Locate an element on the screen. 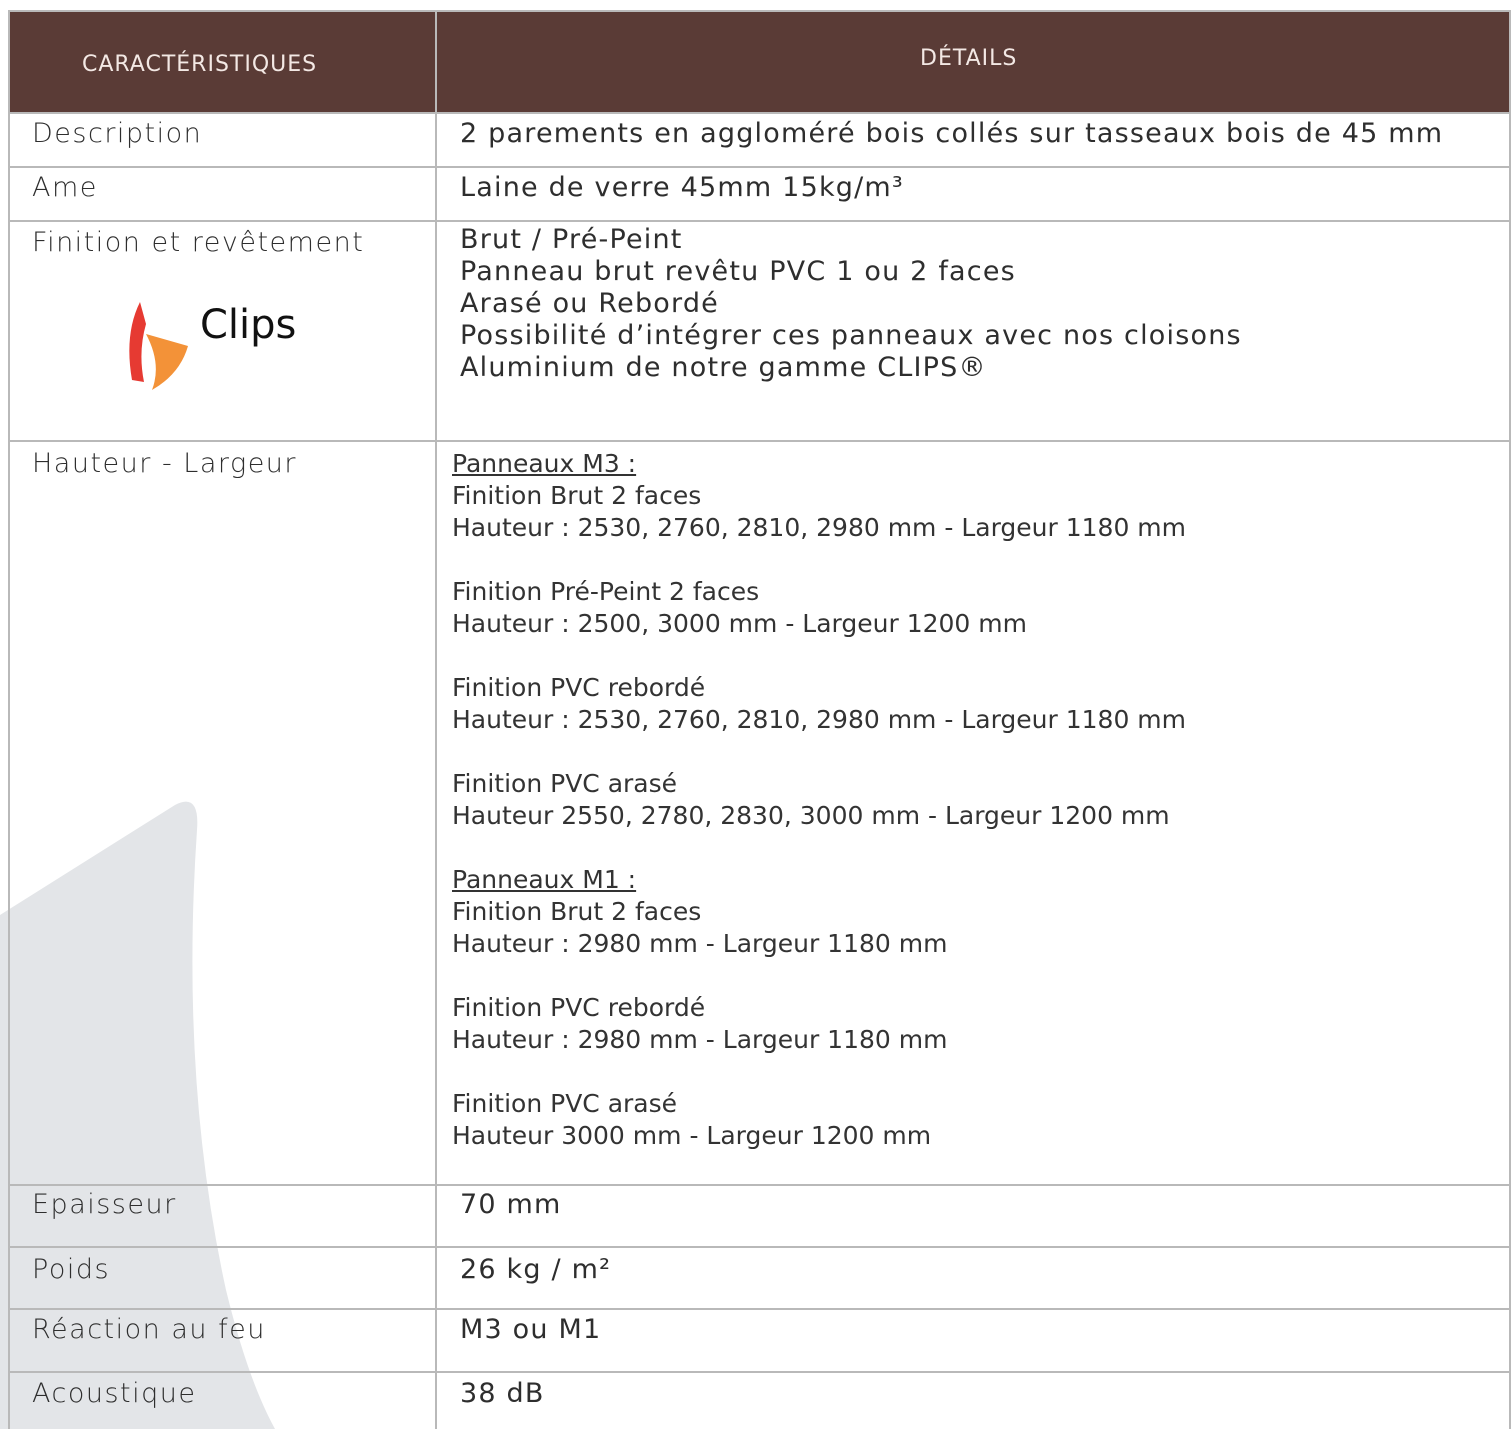 The width and height of the screenshot is (1512, 1429). row-label-description: Description is located at coordinates (117, 133).